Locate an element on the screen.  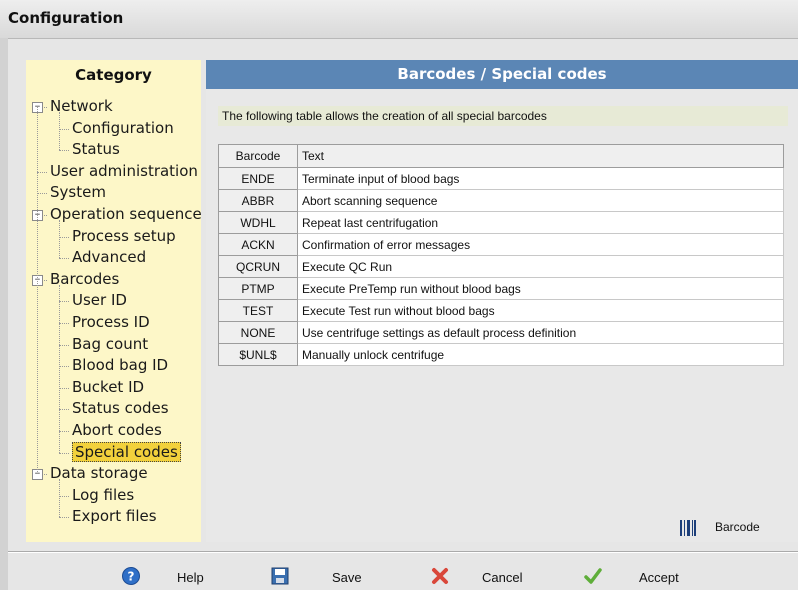
text-cell: Confirmation of error messages is located at coordinates (540, 244).